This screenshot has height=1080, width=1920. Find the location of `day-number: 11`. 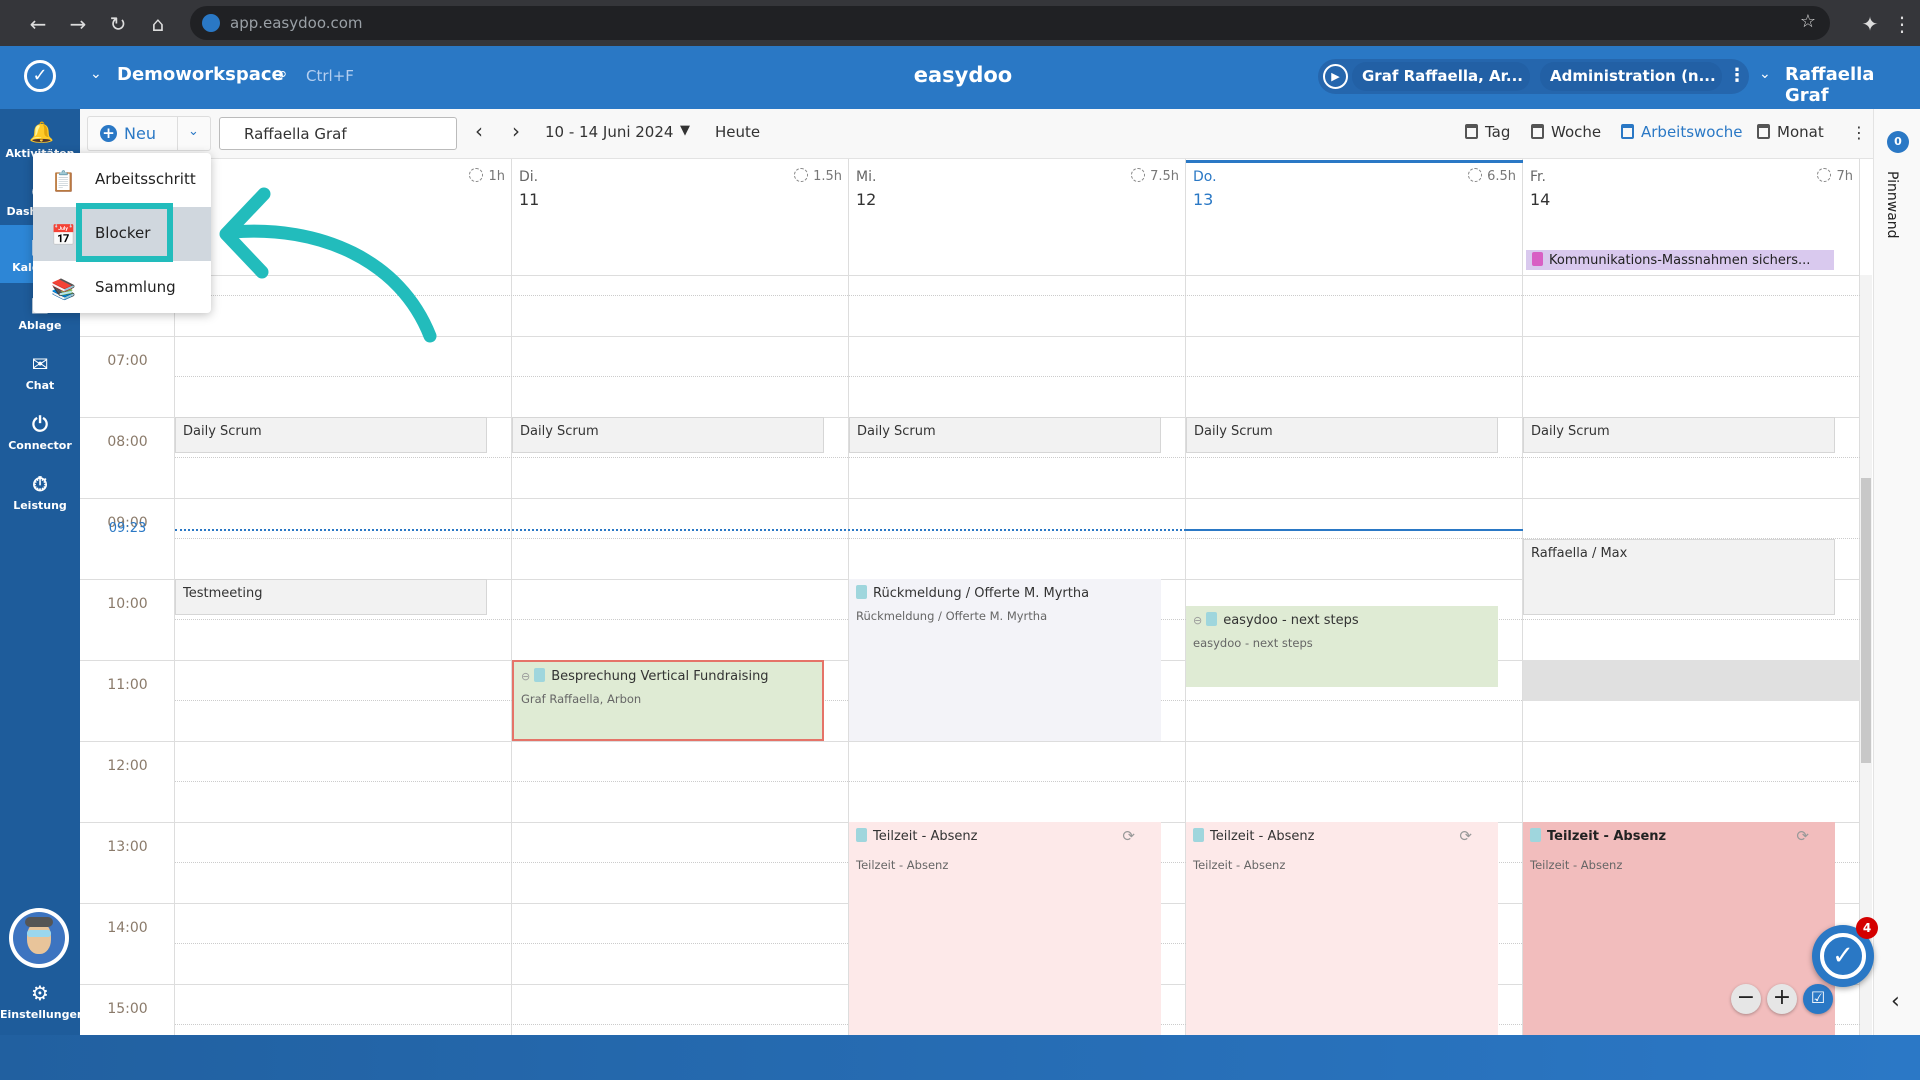

day-number: 11 is located at coordinates (529, 199).